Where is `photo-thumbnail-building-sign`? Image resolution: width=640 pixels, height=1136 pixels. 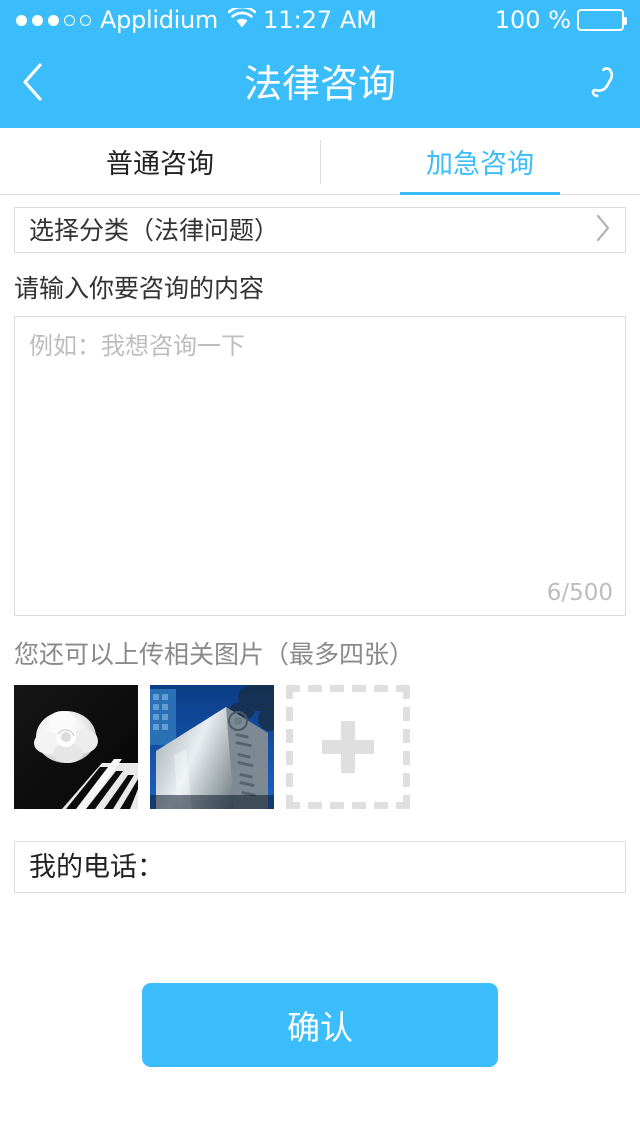
photo-thumbnail-building-sign is located at coordinates (212, 747).